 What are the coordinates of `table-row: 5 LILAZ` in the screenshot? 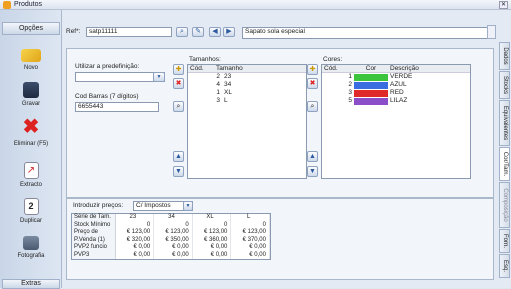 It's located at (396, 101).